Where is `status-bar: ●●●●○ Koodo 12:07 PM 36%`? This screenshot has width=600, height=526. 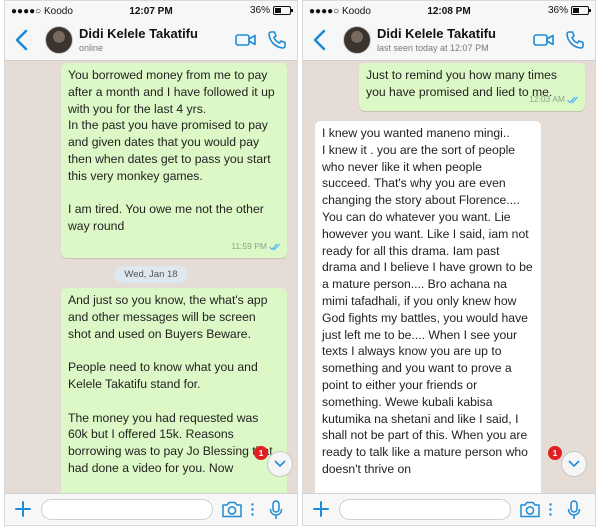
status-bar: ●●●●○ Koodo 12:07 PM 36% is located at coordinates (151, 11).